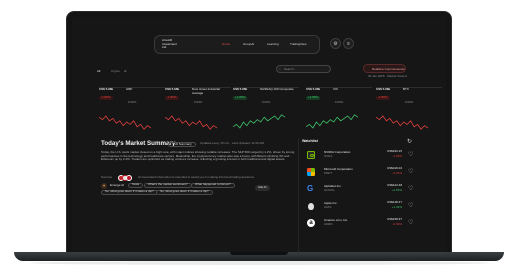 The height and width of the screenshot is (280, 513). Describe the element at coordinates (397, 156) in the screenshot. I see `watchlist-change: -1.02%` at that location.